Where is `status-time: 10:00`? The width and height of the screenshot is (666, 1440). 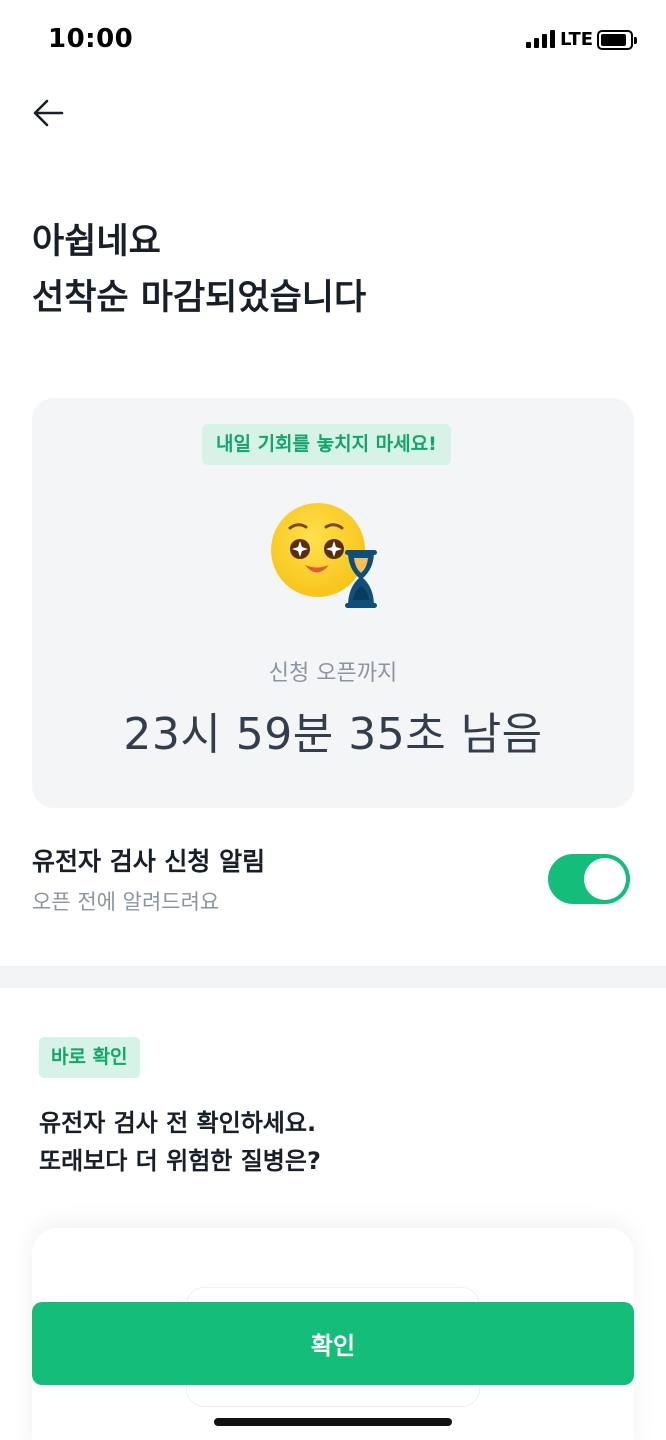
status-time: 10:00 is located at coordinates (91, 39).